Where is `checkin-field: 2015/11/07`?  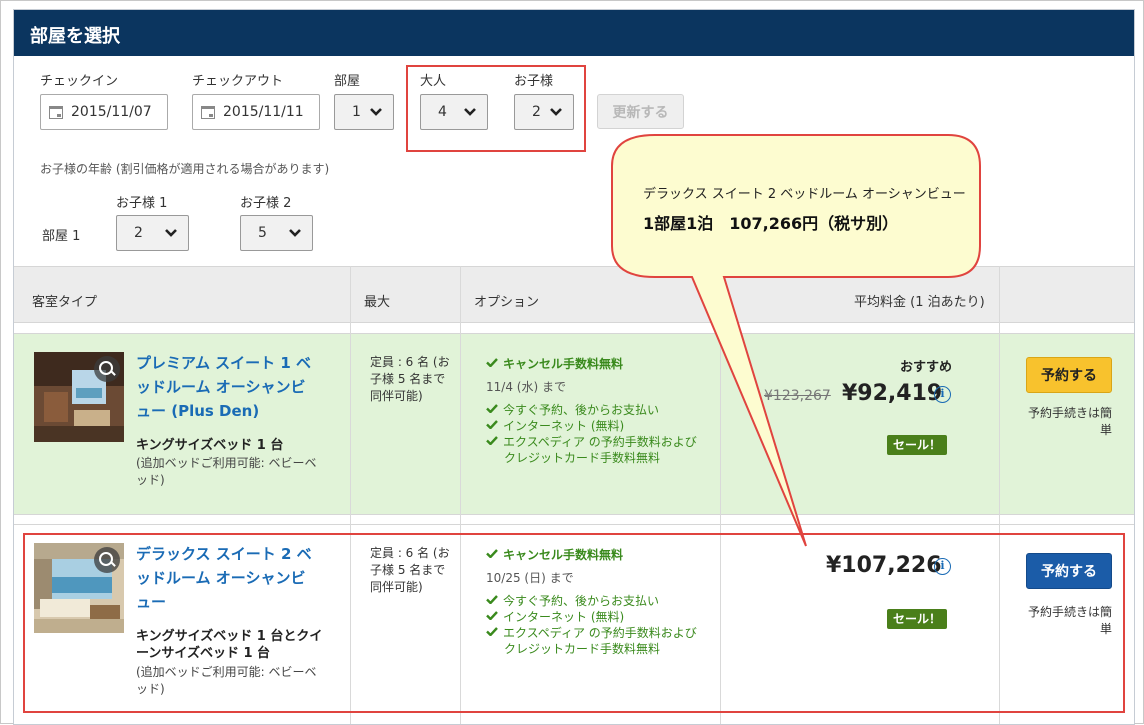 checkin-field: 2015/11/07 is located at coordinates (104, 112).